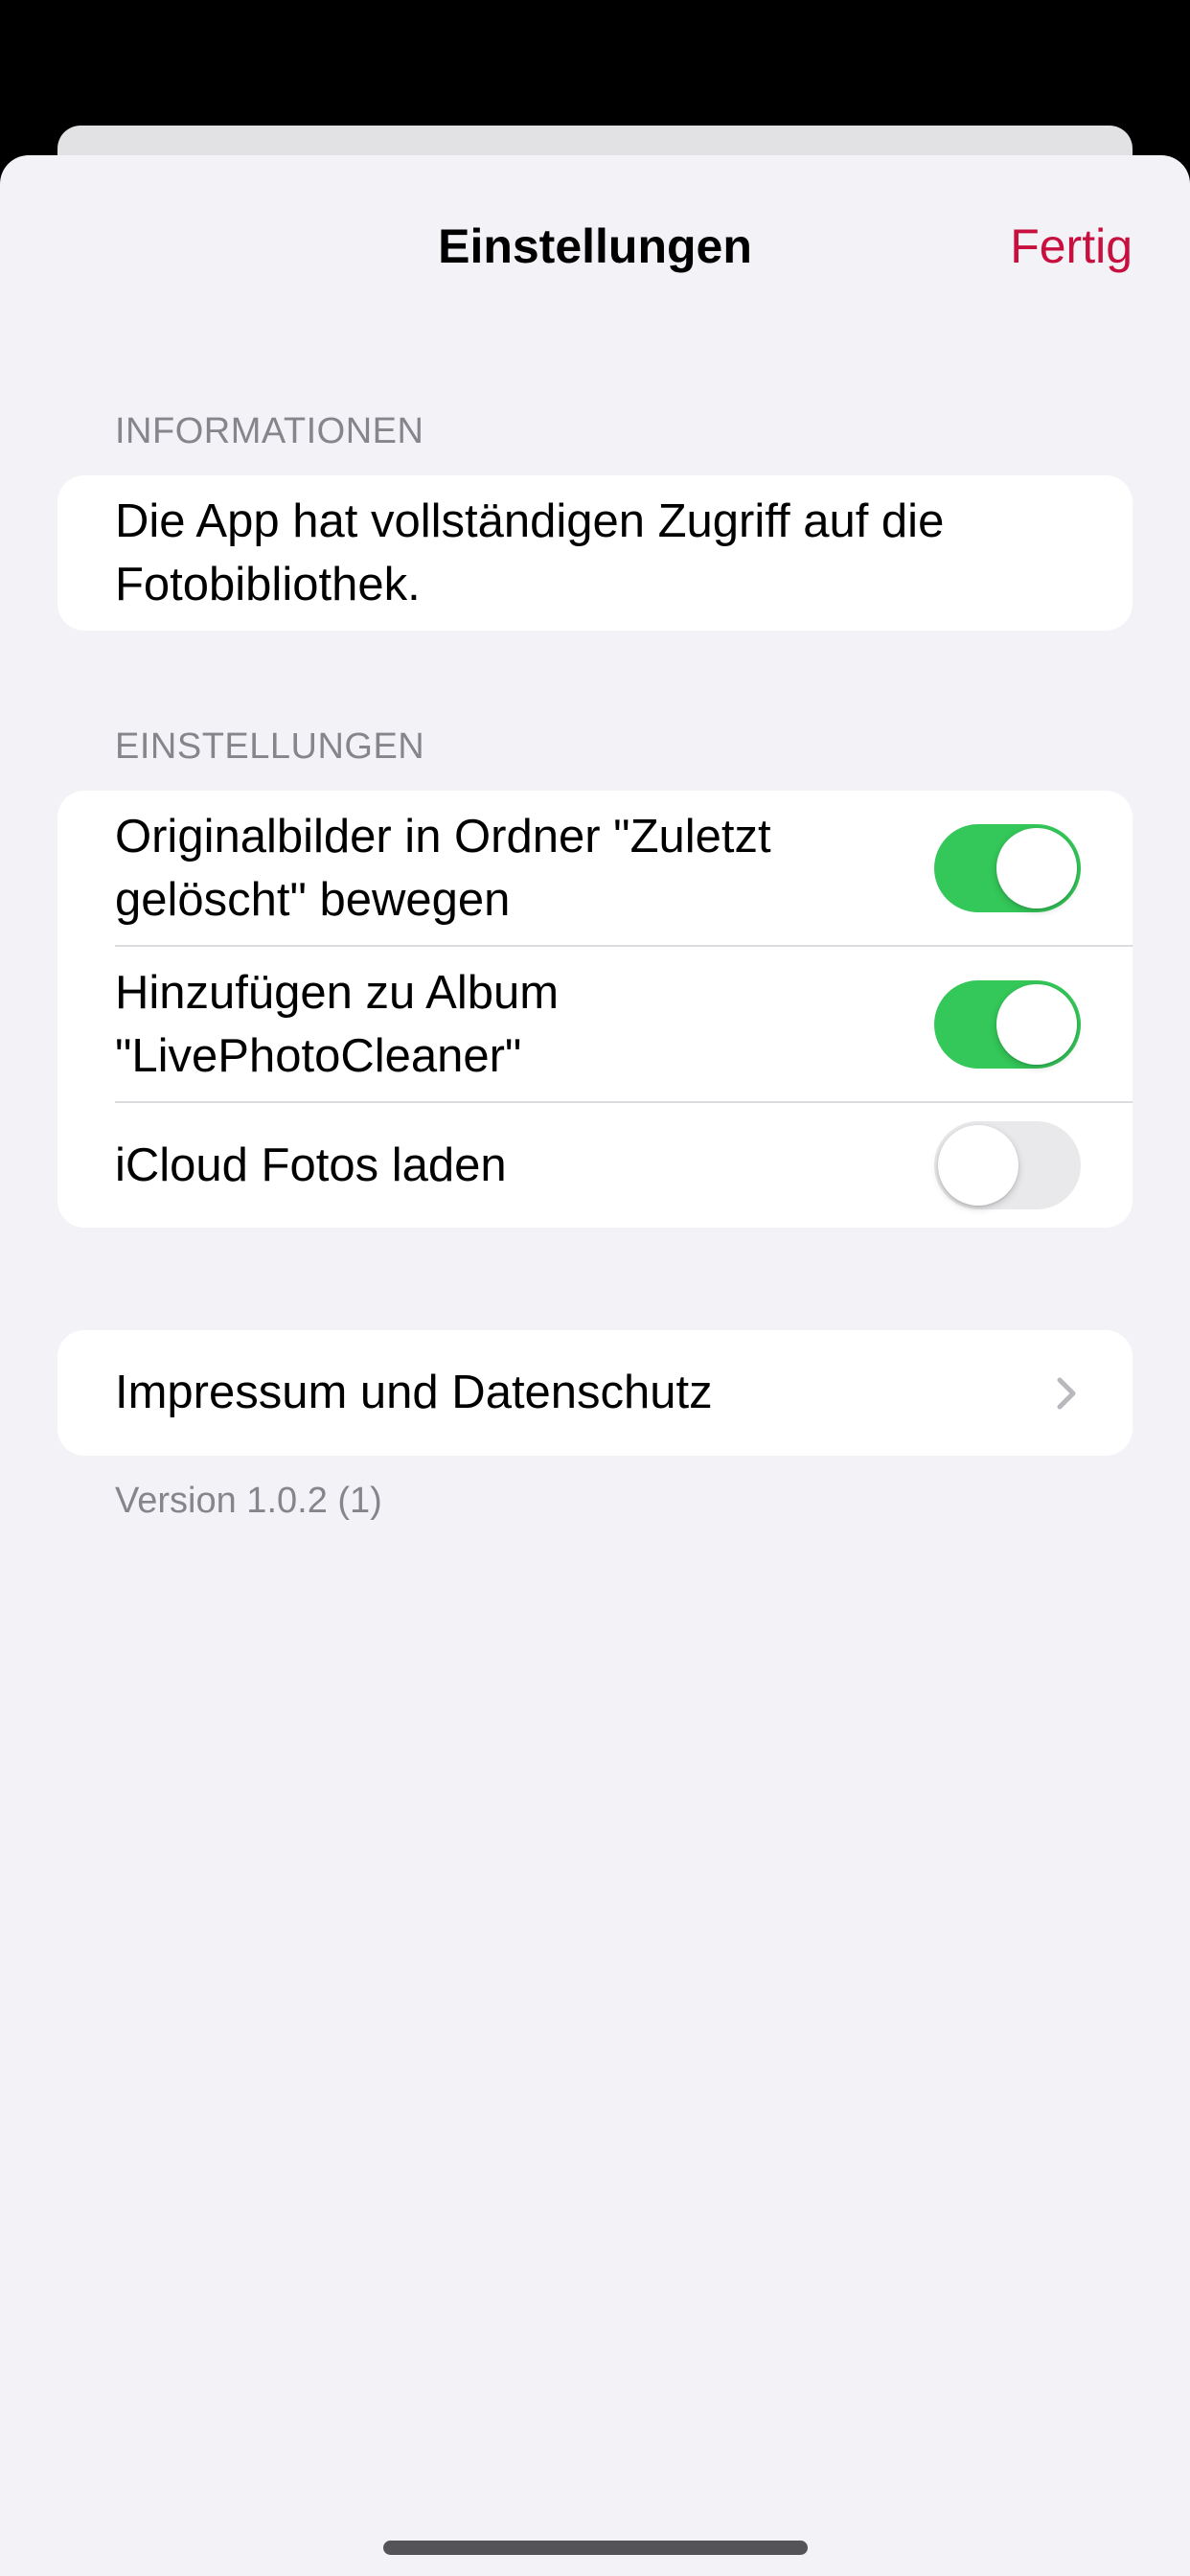 The height and width of the screenshot is (2576, 1190). Describe the element at coordinates (249, 1501) in the screenshot. I see `version-label: Version 1.0.2 (1)` at that location.